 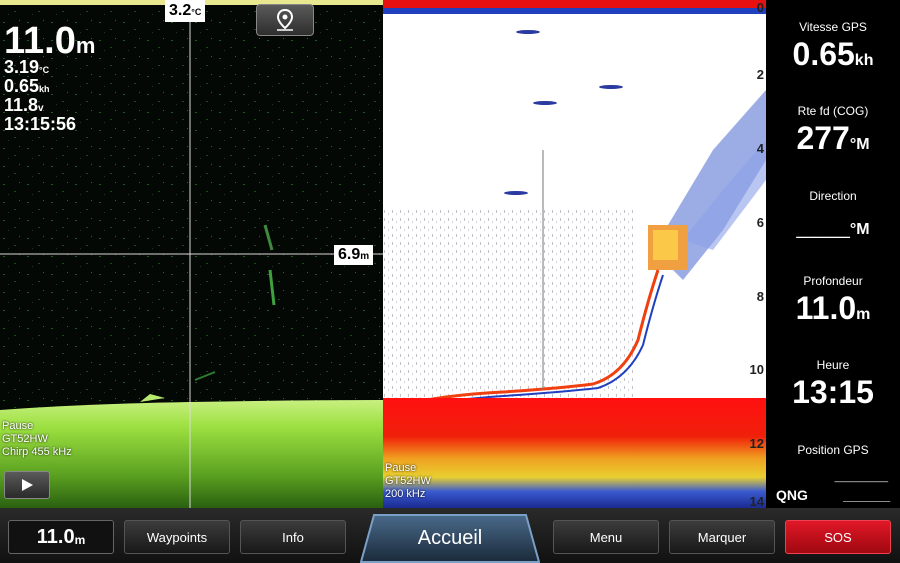 What do you see at coordinates (833, 384) in the screenshot?
I see `field-time: Heure 13:15` at bounding box center [833, 384].